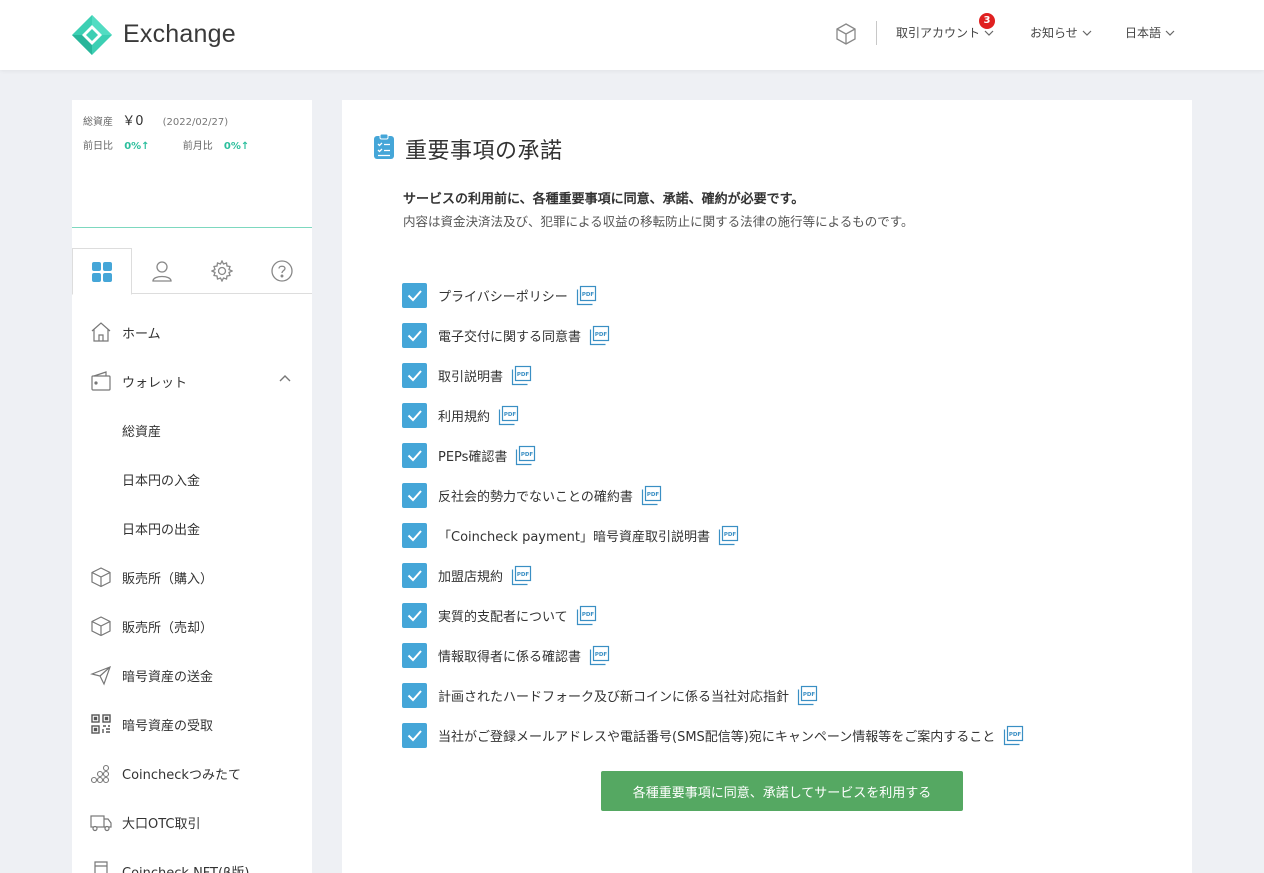  I want to click on header-divider, so click(876, 33).